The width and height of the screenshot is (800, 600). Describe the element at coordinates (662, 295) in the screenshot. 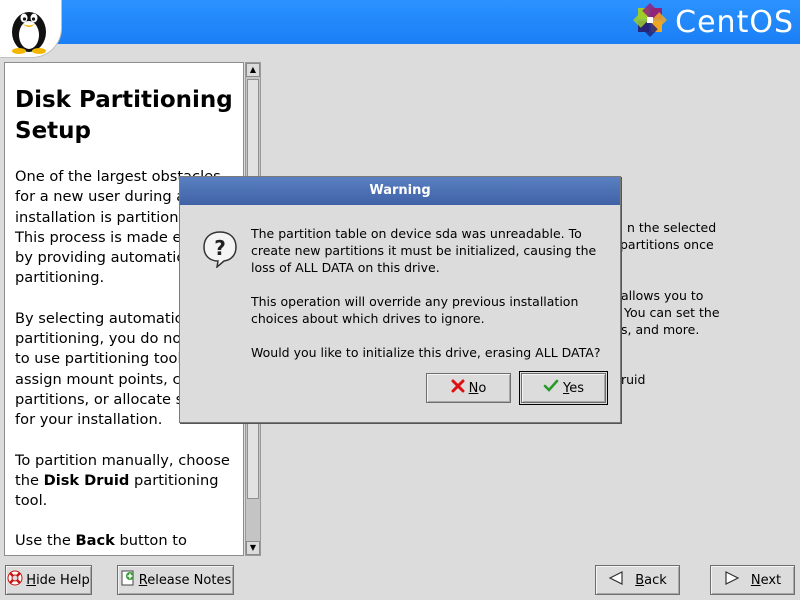

I see `bg-text-3: allows you to` at that location.